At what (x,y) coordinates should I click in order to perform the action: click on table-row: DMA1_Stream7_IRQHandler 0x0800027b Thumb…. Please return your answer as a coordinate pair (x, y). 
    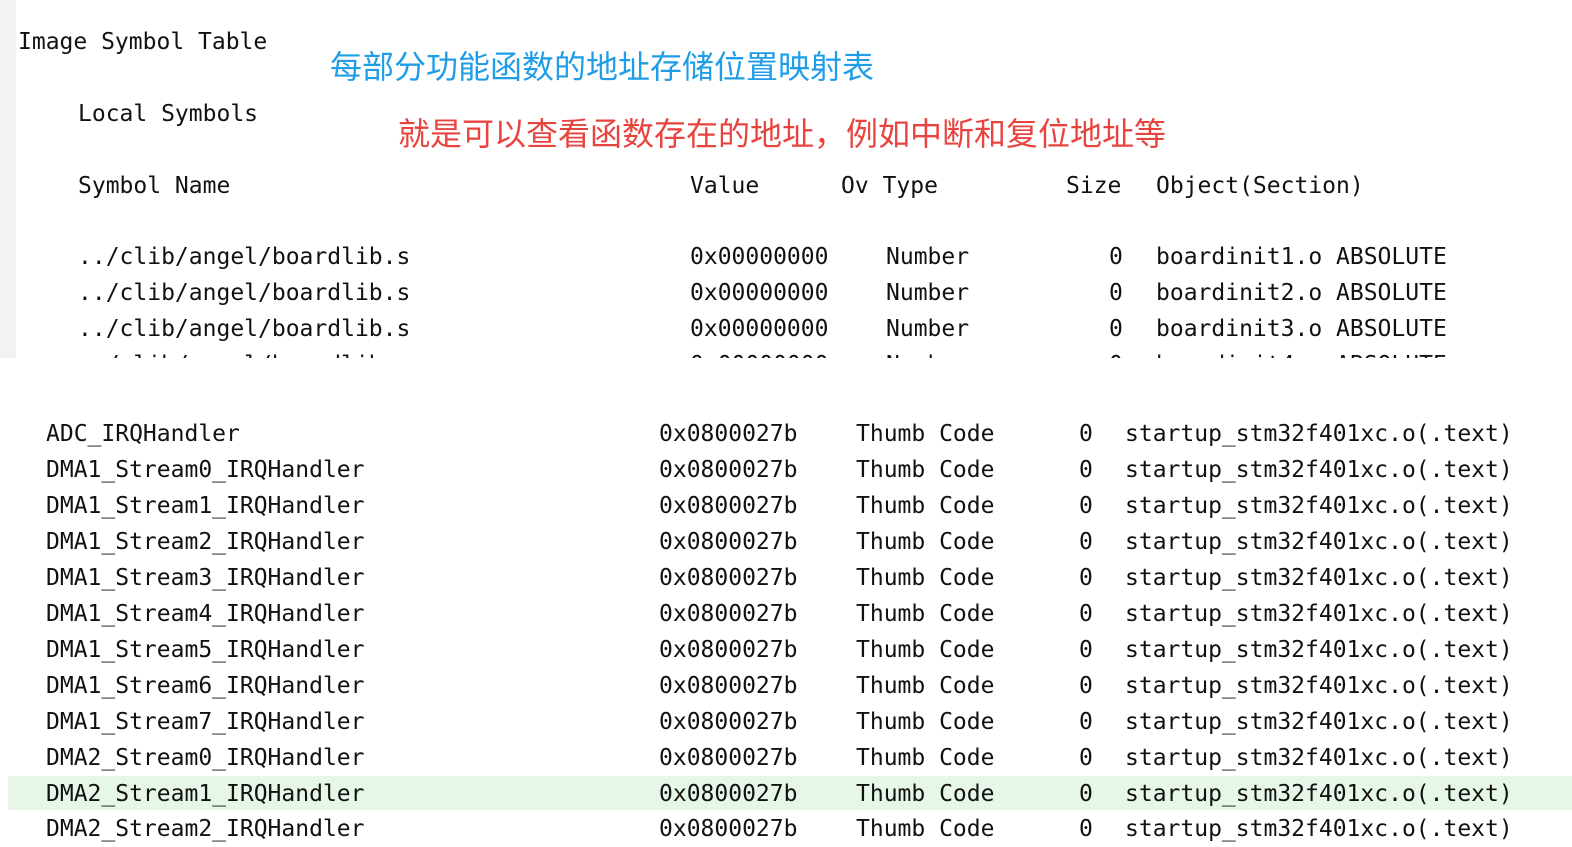
    Looking at the image, I should click on (786, 722).